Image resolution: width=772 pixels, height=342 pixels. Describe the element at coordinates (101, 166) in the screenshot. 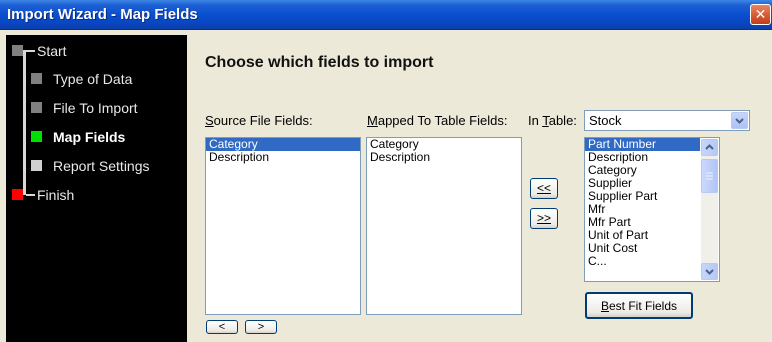

I see `step-label: Report Settings` at that location.